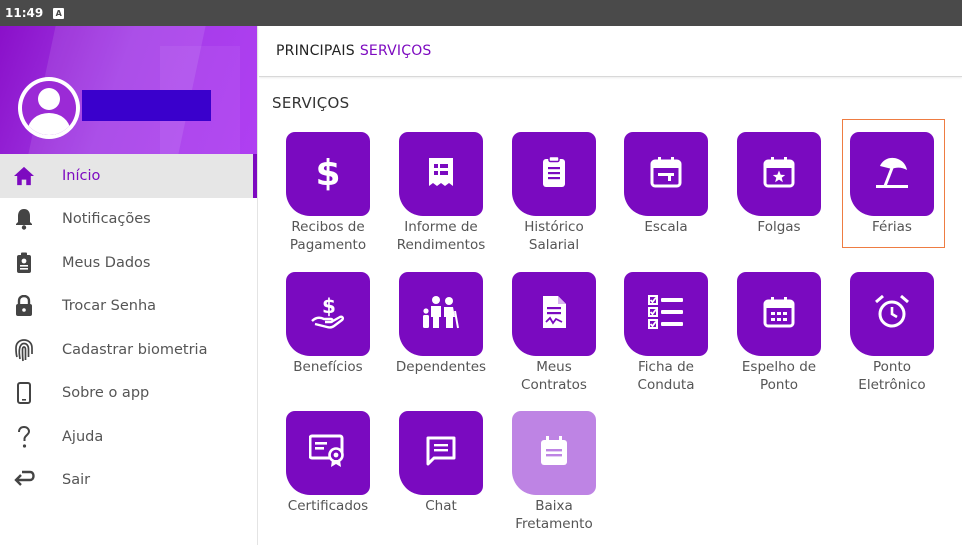 This screenshot has height=545, width=962. What do you see at coordinates (106, 262) in the screenshot?
I see `menu-item-label: Meus Dados` at bounding box center [106, 262].